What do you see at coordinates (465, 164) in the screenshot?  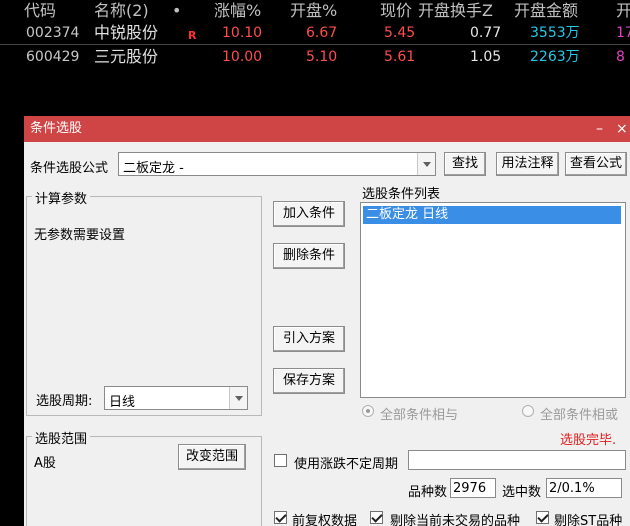 I see `find-button: 查找` at bounding box center [465, 164].